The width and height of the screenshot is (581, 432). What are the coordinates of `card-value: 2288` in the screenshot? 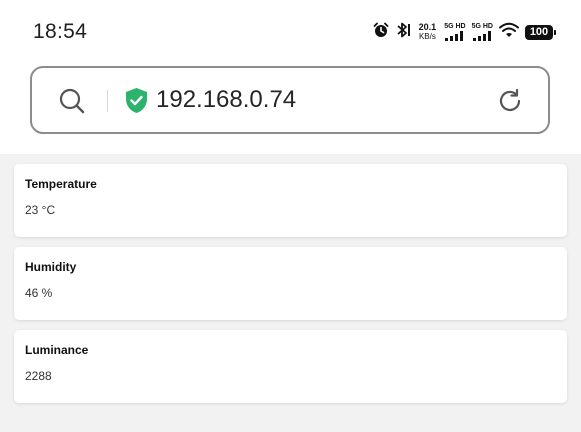 It's located at (38, 376).